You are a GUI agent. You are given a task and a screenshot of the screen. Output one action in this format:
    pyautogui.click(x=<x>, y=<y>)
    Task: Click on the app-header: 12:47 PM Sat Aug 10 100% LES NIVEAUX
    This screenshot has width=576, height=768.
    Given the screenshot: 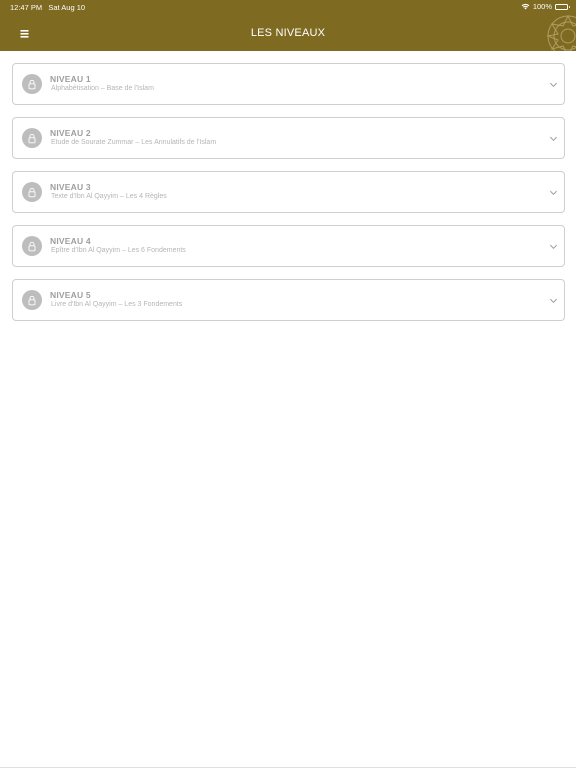 What is the action you would take?
    pyautogui.click(x=288, y=25)
    